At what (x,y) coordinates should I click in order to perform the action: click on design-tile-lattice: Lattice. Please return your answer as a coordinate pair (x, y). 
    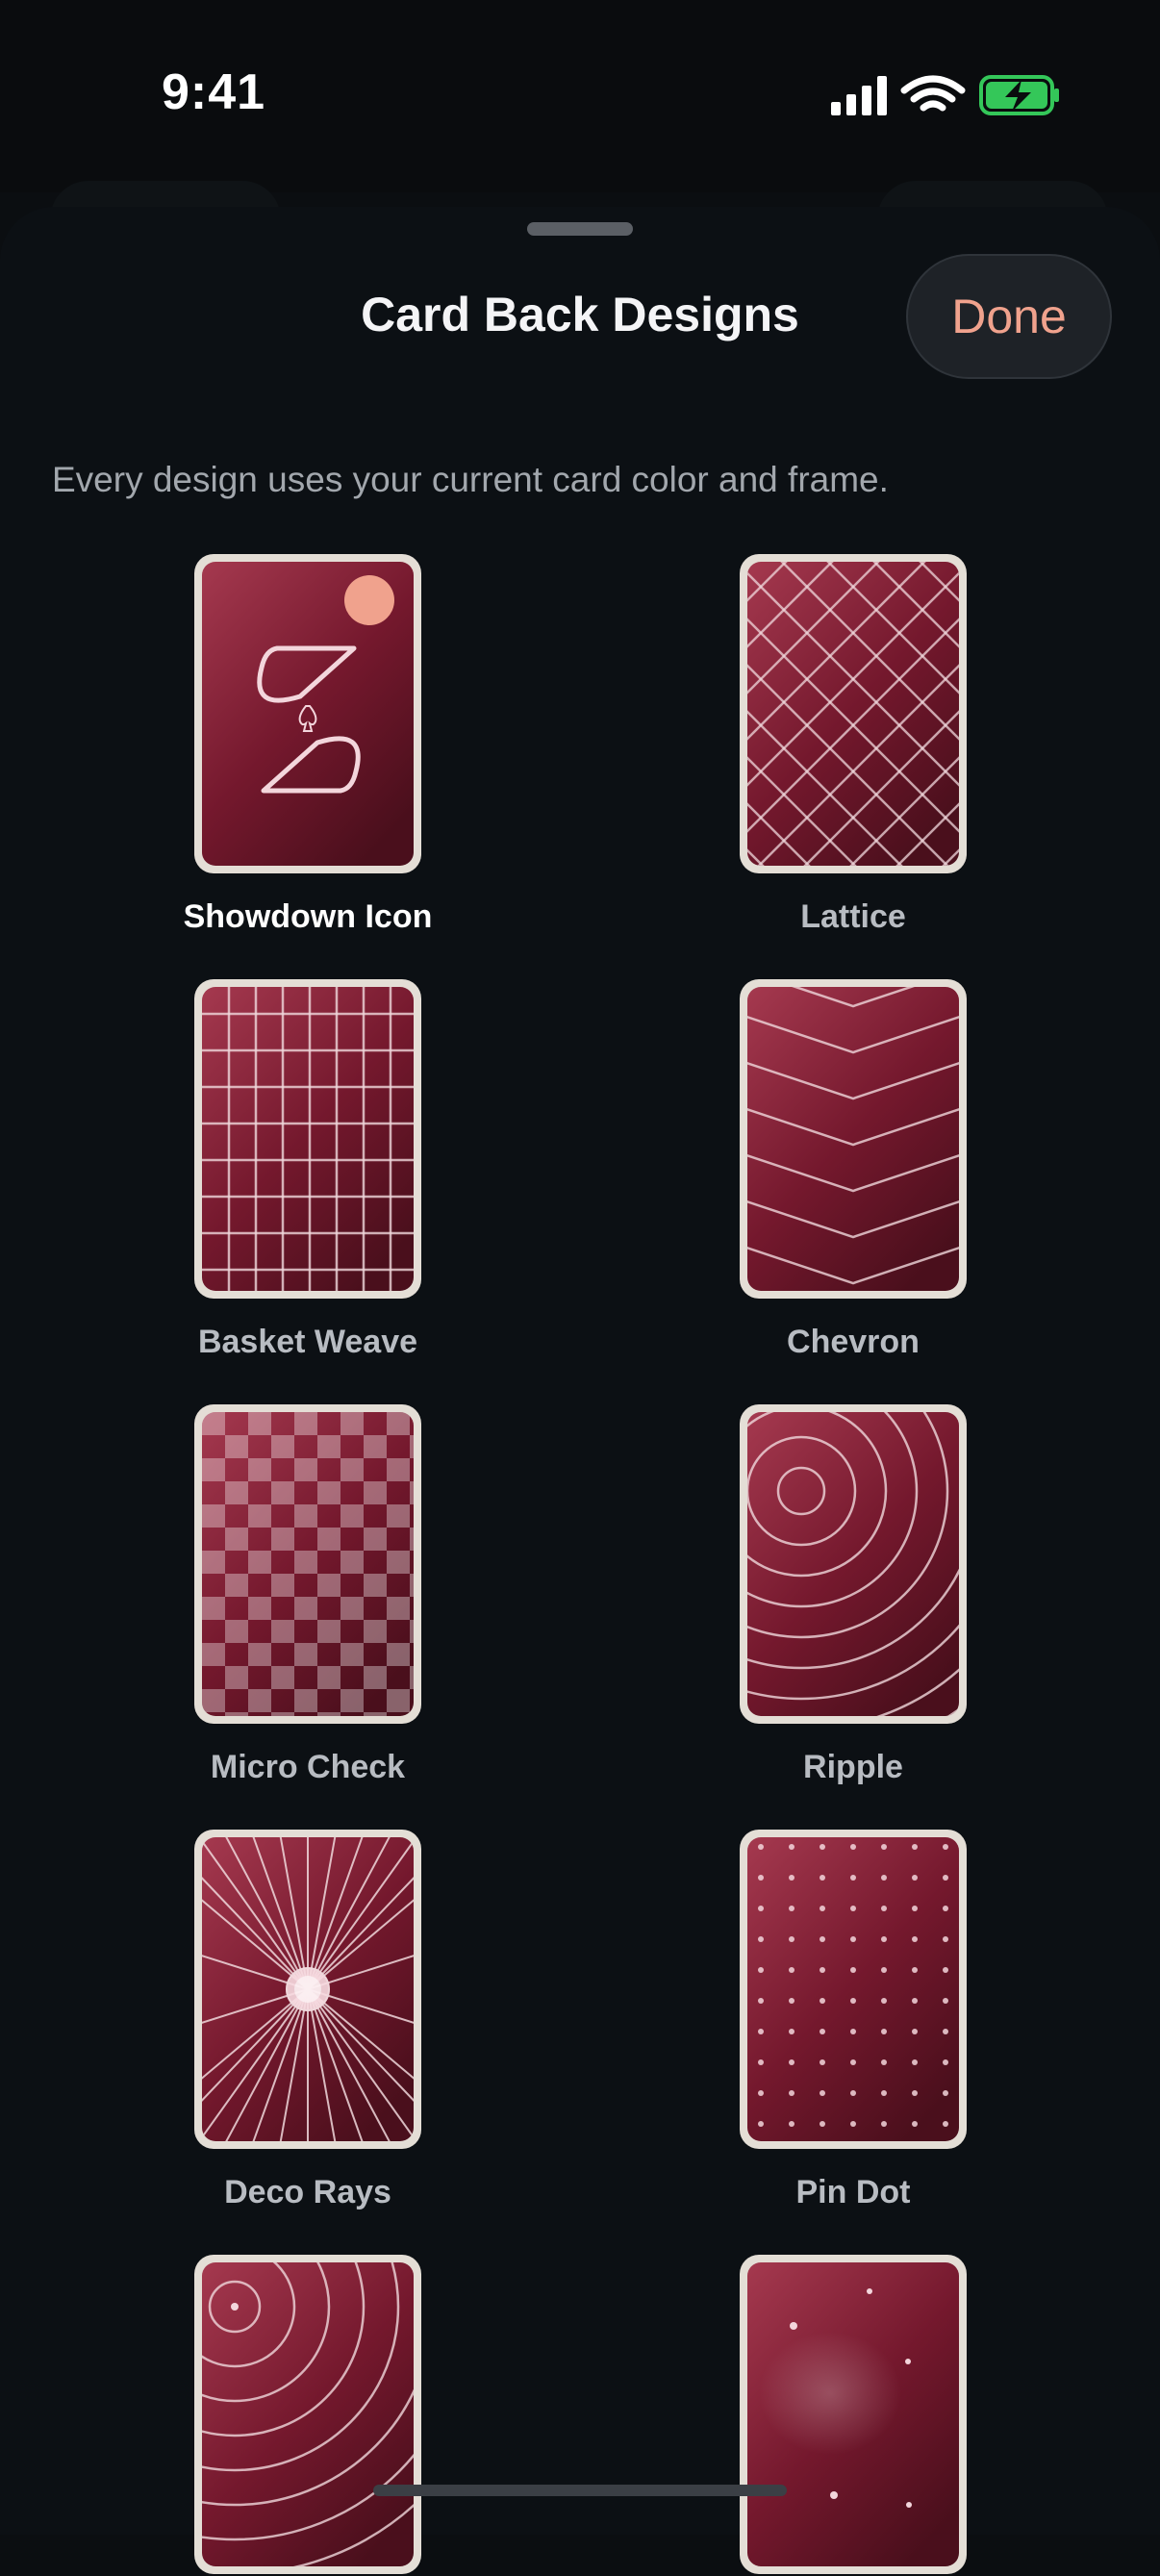
    Looking at the image, I should click on (853, 744).